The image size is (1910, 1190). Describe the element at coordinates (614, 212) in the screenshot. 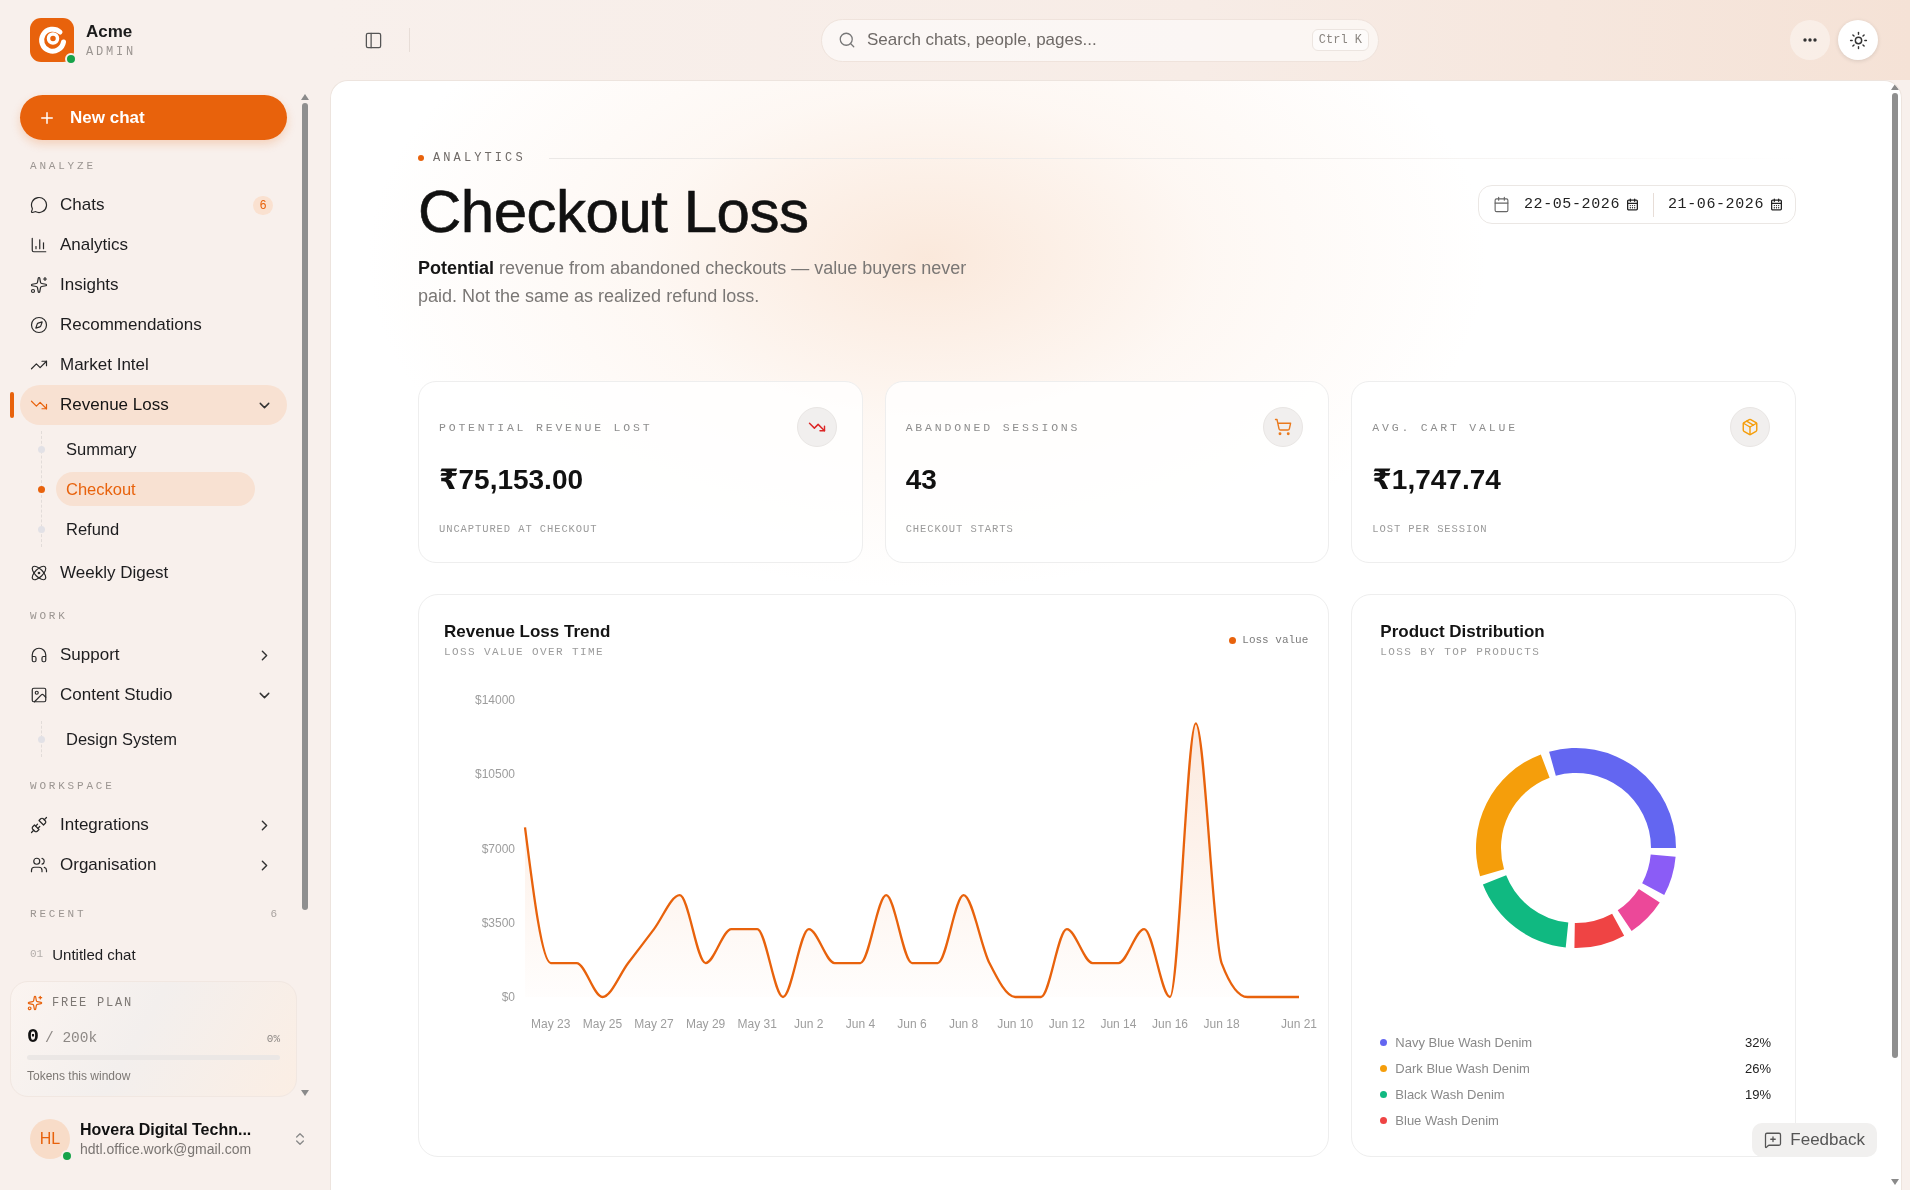

I see `page-title: Checkout Loss` at that location.